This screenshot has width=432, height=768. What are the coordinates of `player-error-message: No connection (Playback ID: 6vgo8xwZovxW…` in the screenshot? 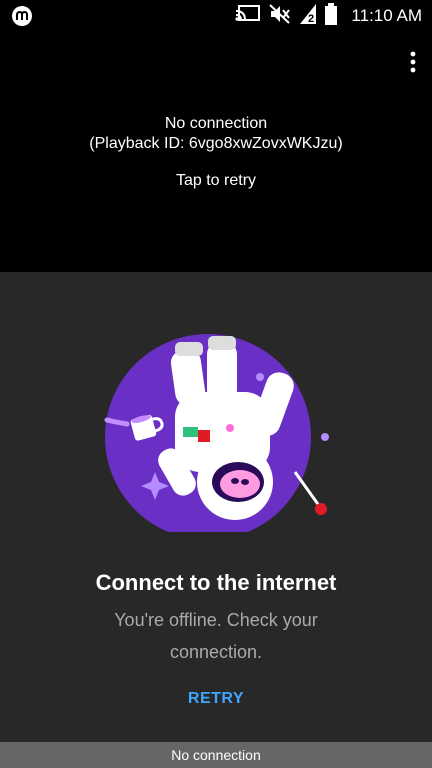 It's located at (216, 134).